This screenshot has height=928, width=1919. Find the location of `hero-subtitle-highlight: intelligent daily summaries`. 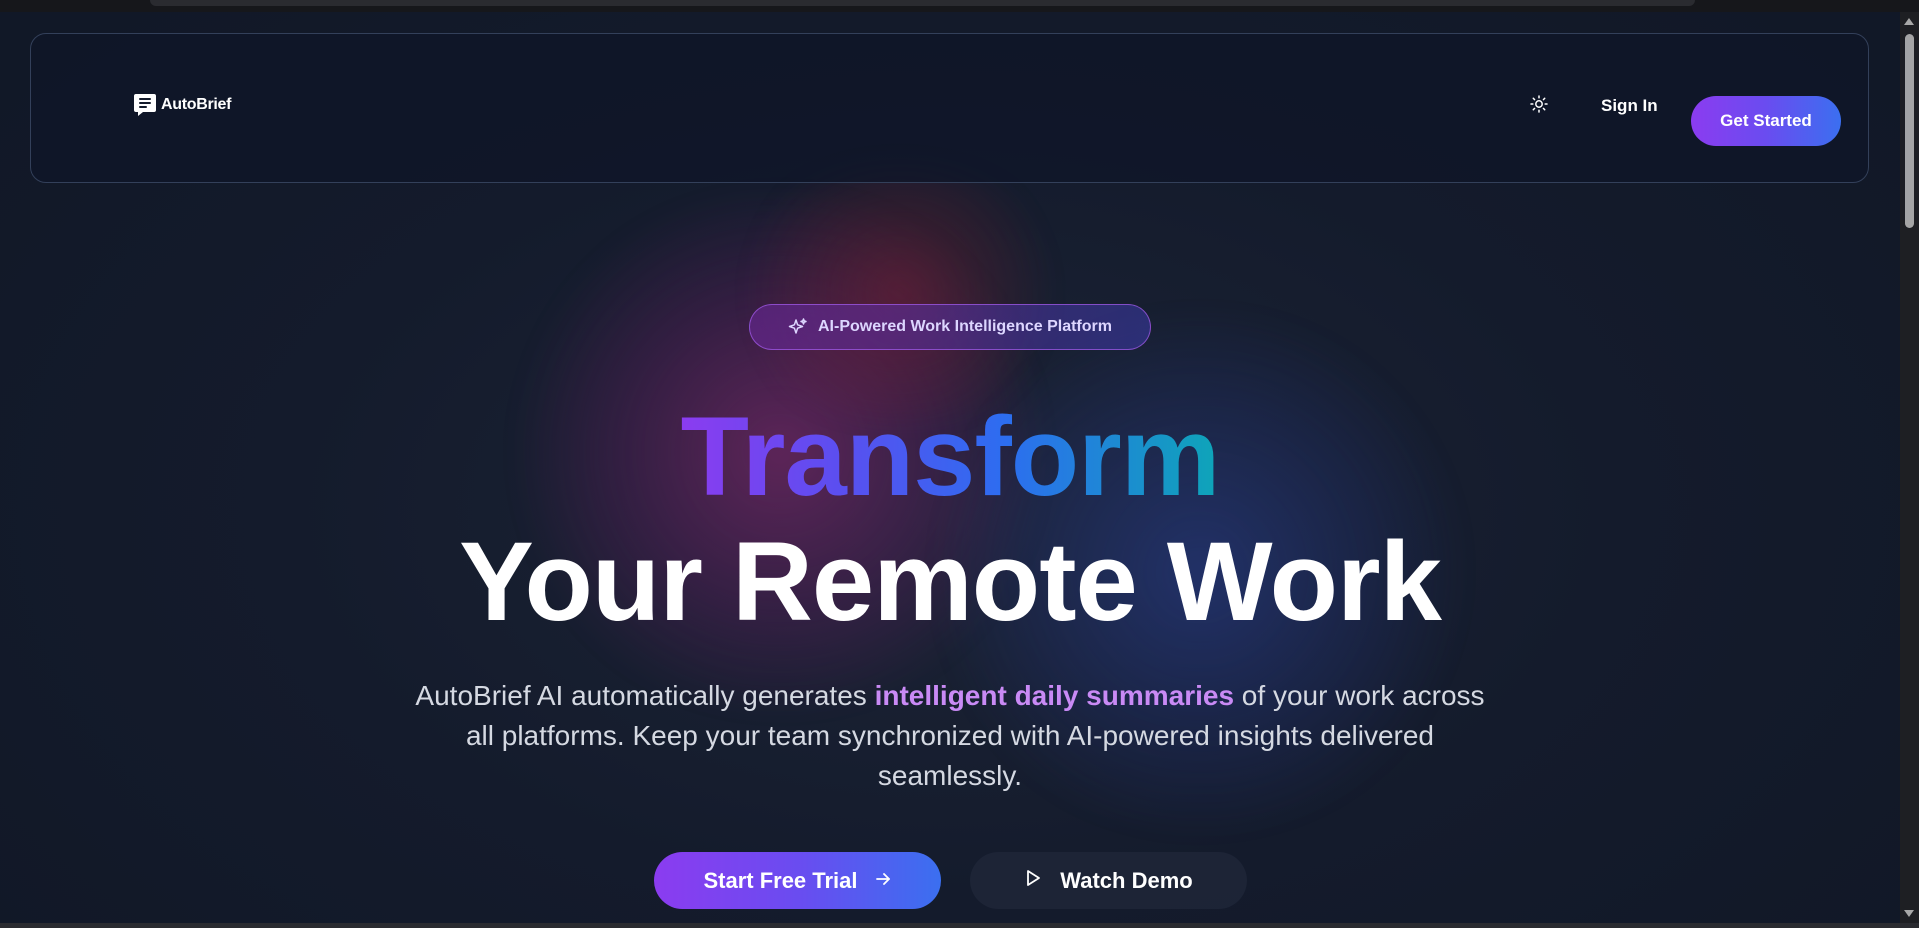

hero-subtitle-highlight: intelligent daily summaries is located at coordinates (1054, 695).